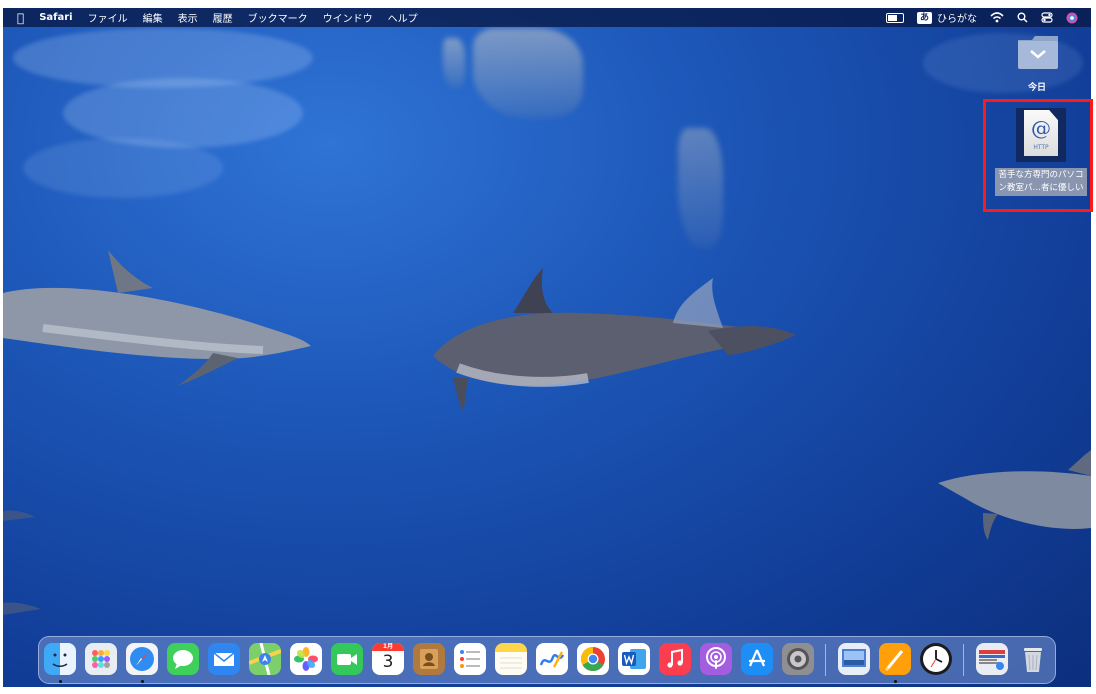 The width and height of the screenshot is (1096, 694). What do you see at coordinates (1072, 18) in the screenshot?
I see `siri-icon` at bounding box center [1072, 18].